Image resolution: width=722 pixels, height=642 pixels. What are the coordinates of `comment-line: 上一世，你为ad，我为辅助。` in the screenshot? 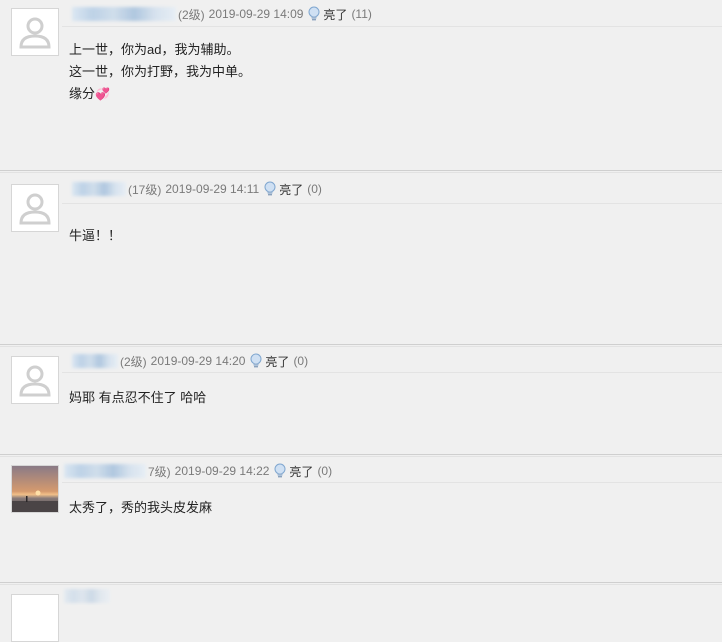 It's located at (154, 49).